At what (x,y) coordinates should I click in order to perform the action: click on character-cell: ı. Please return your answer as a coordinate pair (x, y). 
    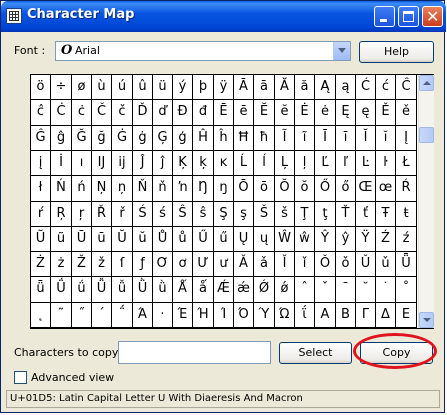
    Looking at the image, I should click on (82, 163).